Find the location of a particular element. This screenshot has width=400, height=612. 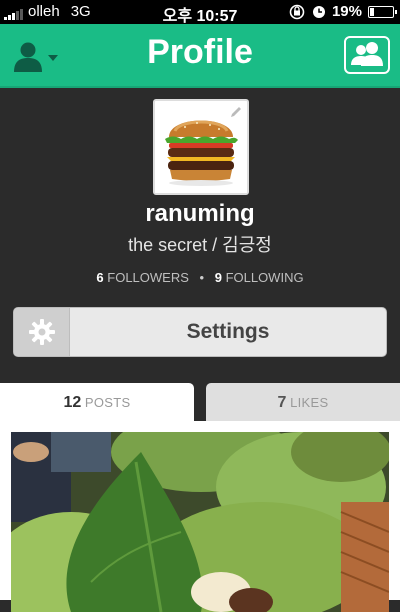

following-link: 9 FOLLOWING is located at coordinates (259, 277).